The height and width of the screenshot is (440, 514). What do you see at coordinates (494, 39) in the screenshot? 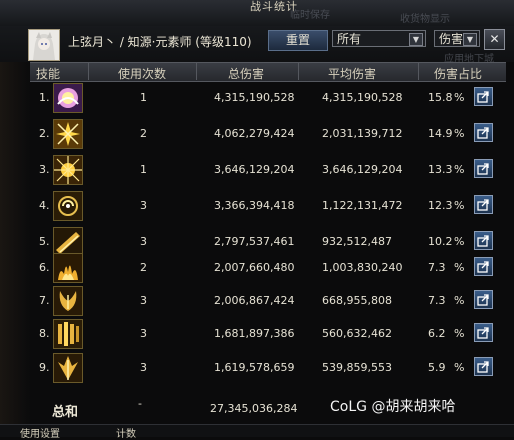
I see `close-button: ✕` at bounding box center [494, 39].